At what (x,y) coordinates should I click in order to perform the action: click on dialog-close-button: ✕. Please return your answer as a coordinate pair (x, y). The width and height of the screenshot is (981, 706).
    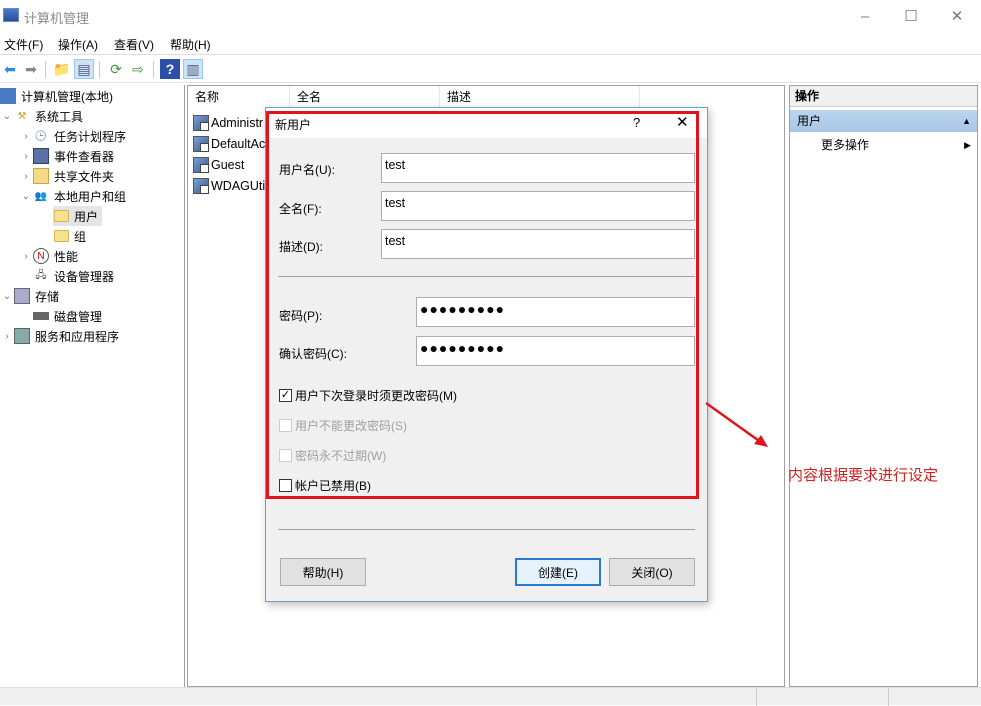
    Looking at the image, I should click on (682, 122).